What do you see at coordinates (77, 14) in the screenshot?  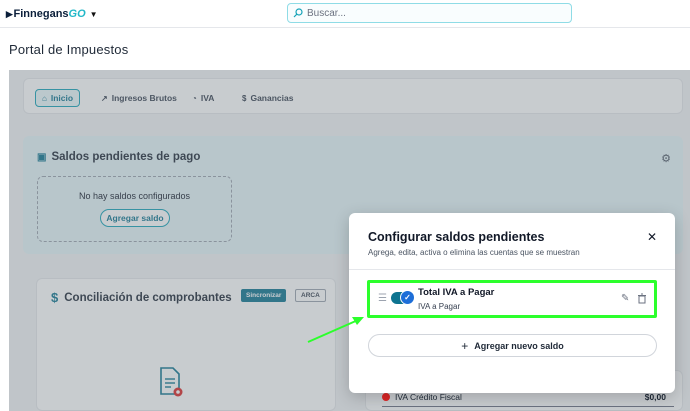 I see `brand-suffix: GO` at bounding box center [77, 14].